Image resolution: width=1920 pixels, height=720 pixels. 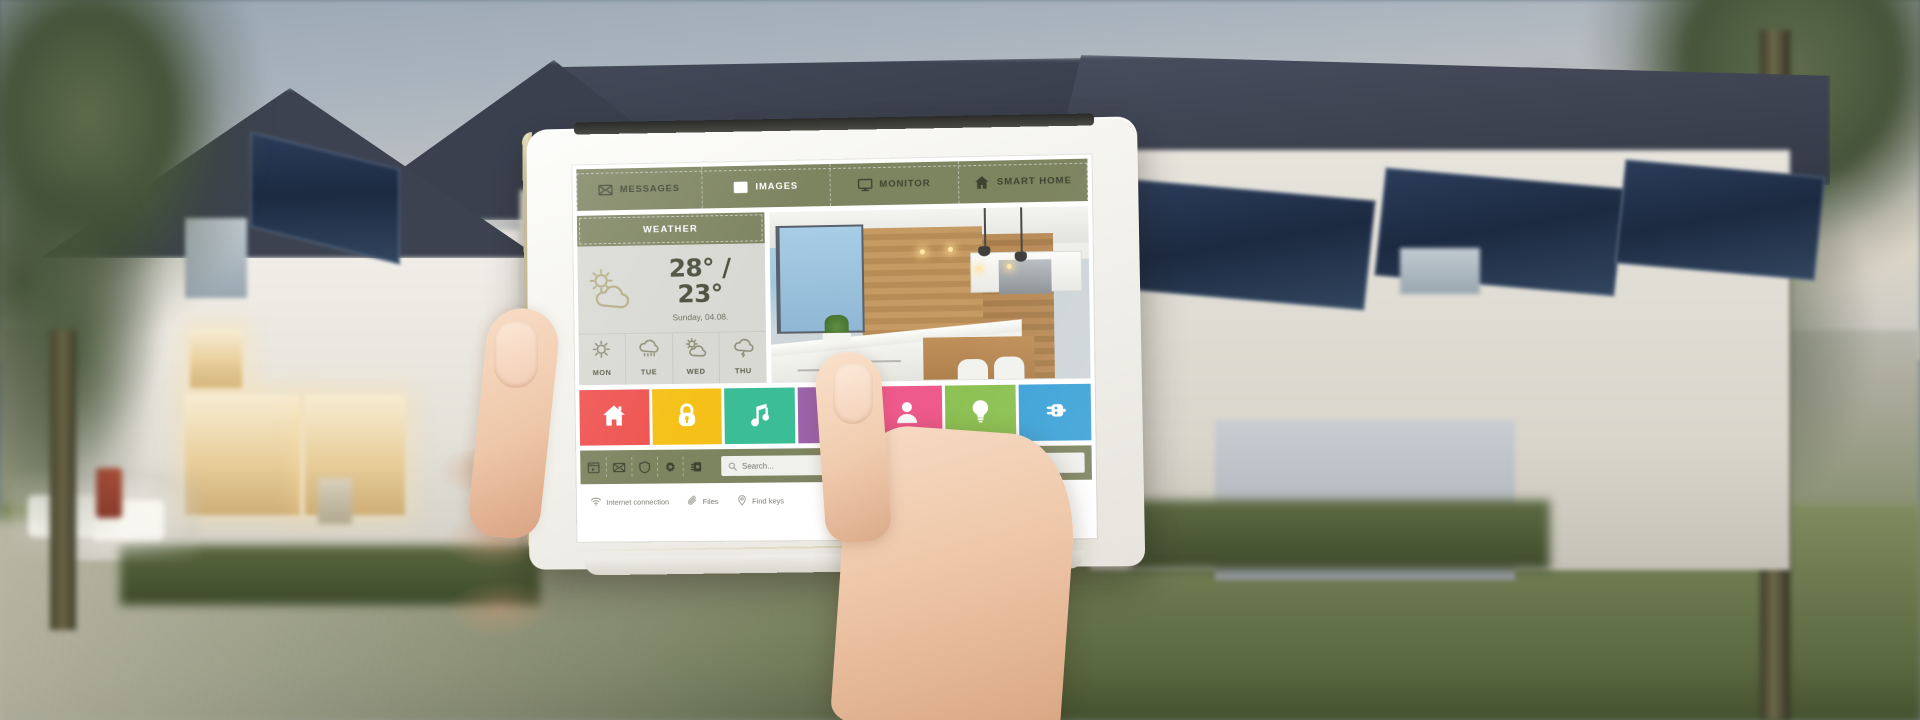 I want to click on photo-window-frame, so click(x=820, y=279).